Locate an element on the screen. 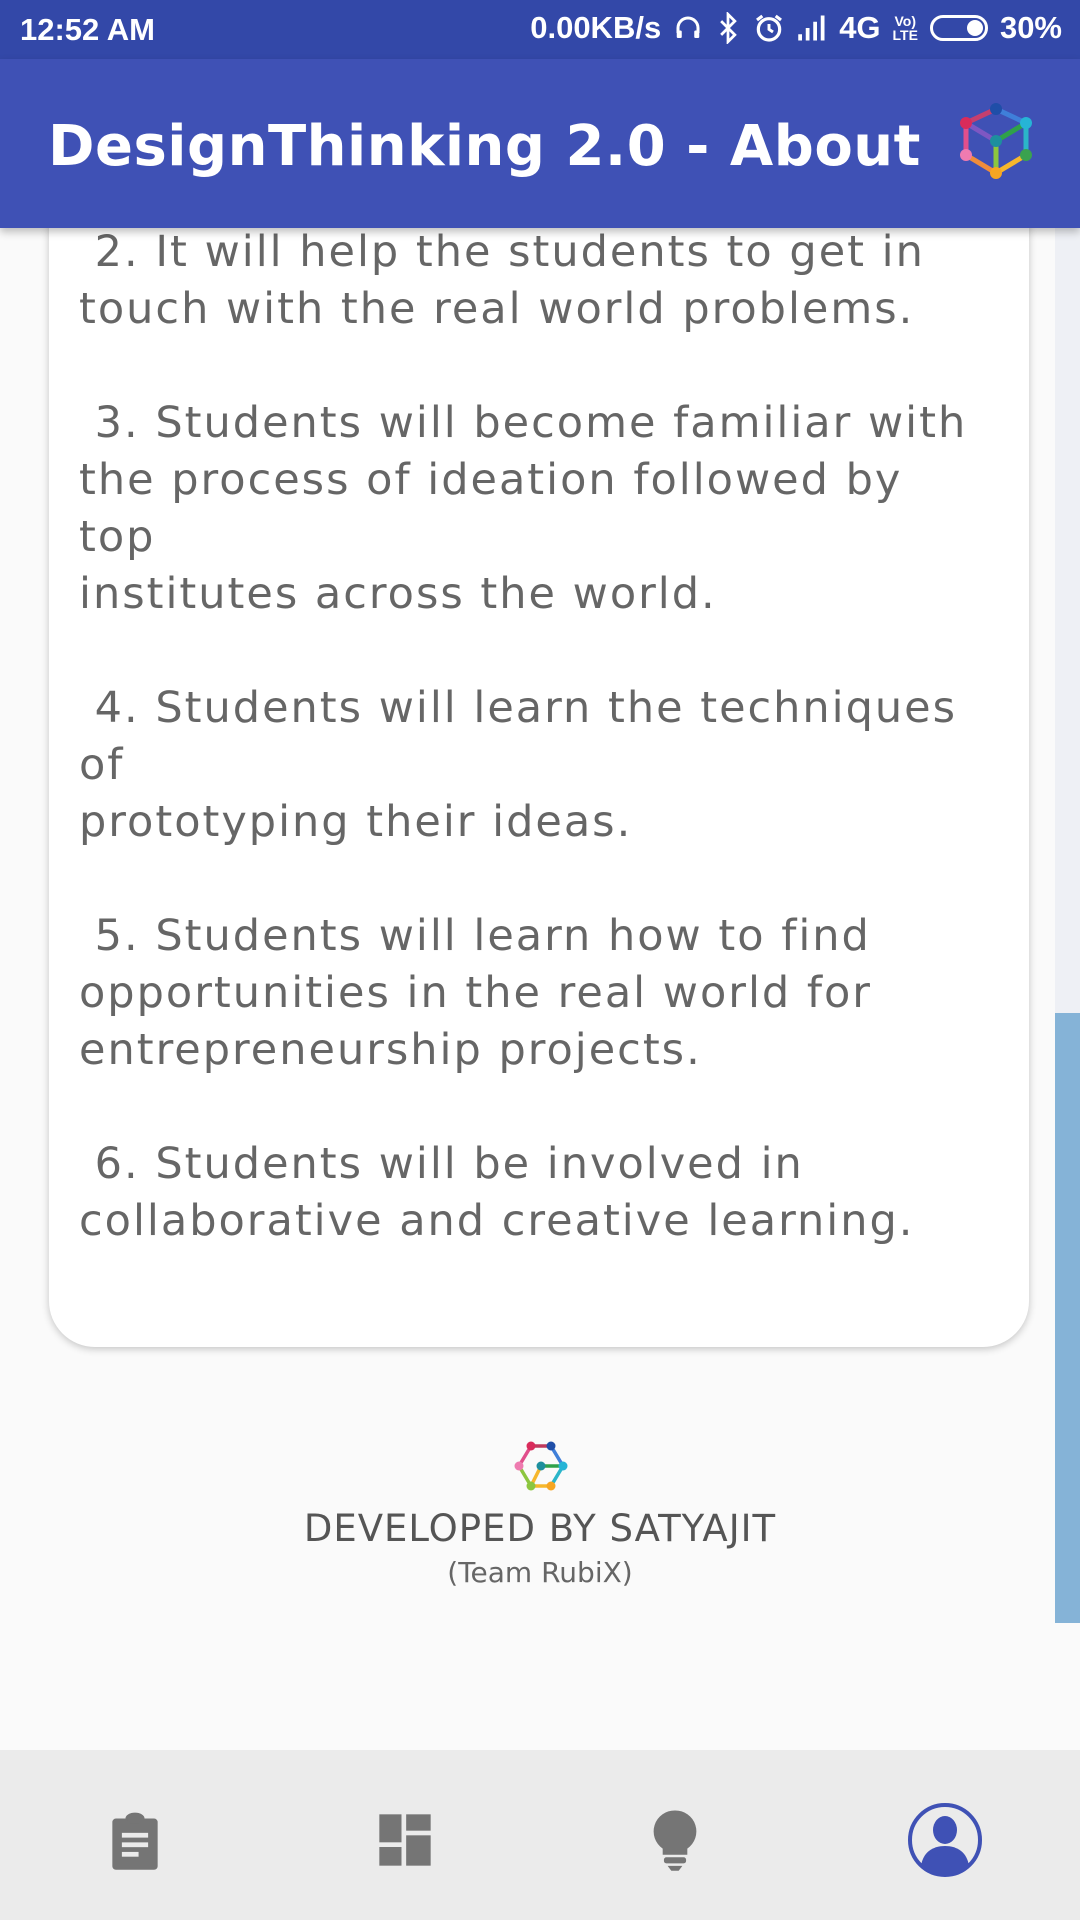 This screenshot has width=1080, height=1920. network-speed: 0.00KB/s is located at coordinates (596, 27).